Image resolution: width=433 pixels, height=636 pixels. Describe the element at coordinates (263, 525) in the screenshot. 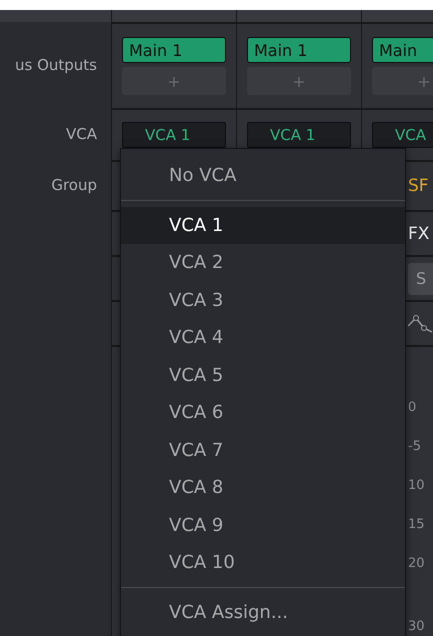

I see `menu-item: VCA 9` at that location.